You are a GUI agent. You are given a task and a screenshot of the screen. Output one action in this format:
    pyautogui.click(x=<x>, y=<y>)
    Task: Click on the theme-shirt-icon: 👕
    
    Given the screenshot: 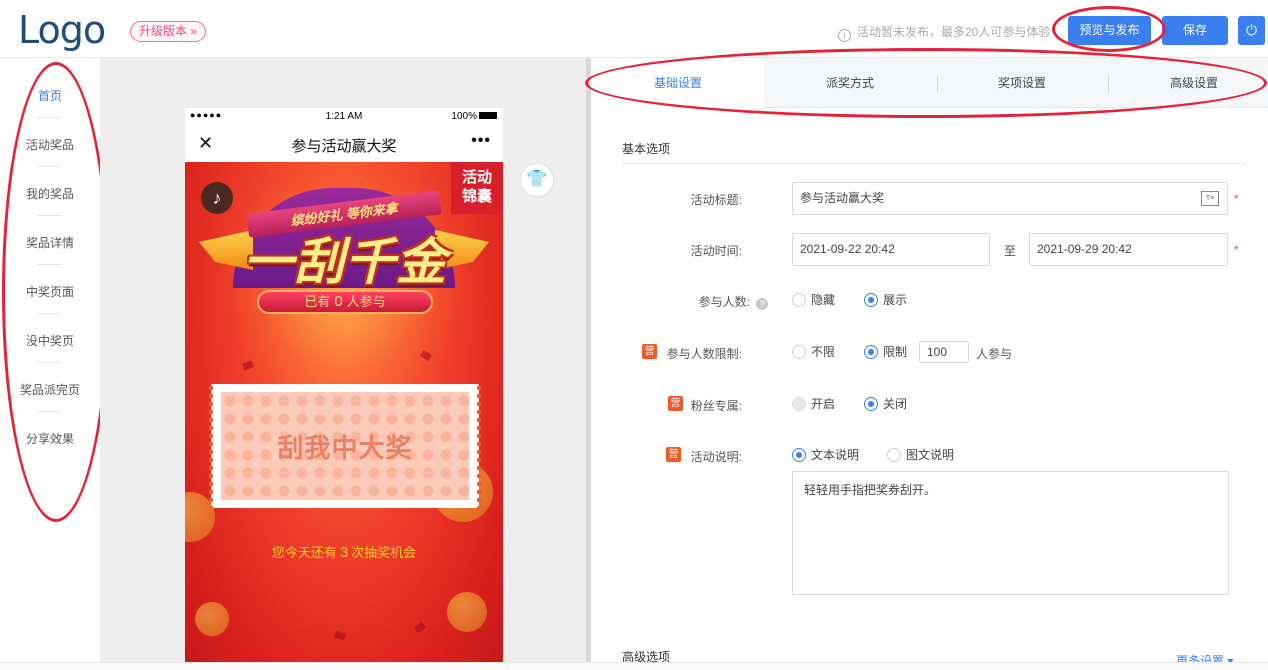 What is the action you would take?
    pyautogui.click(x=537, y=180)
    